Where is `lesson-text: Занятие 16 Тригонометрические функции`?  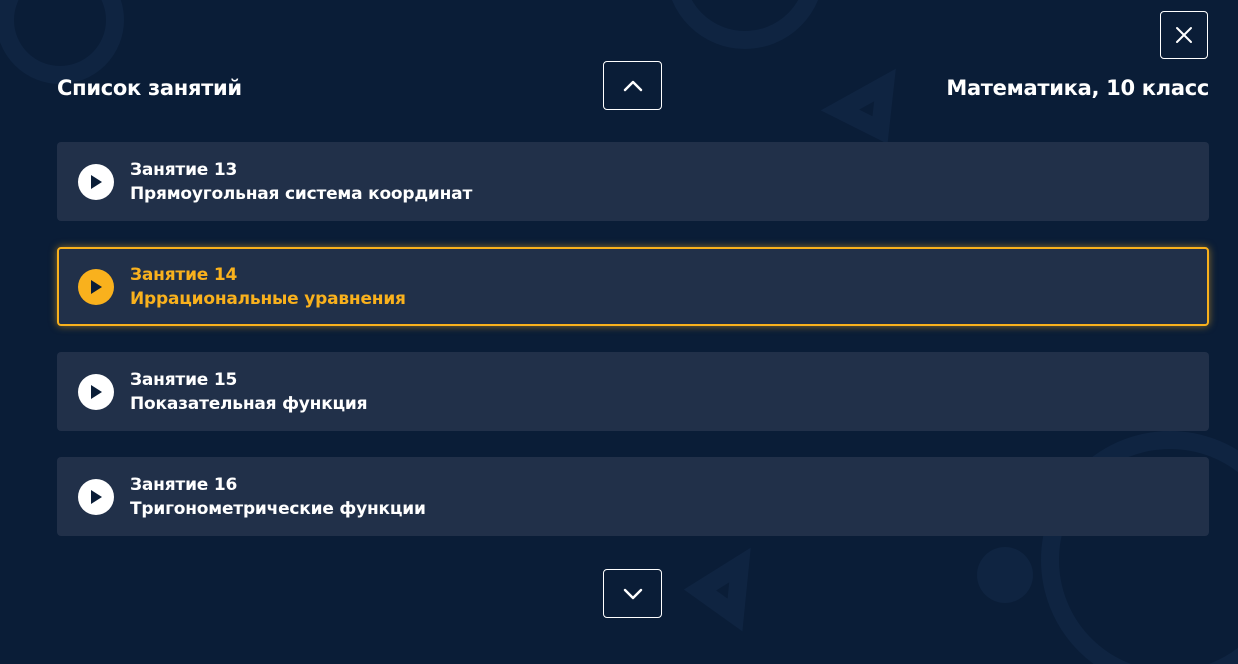
lesson-text: Занятие 16 Тригонометрические функции is located at coordinates (278, 497).